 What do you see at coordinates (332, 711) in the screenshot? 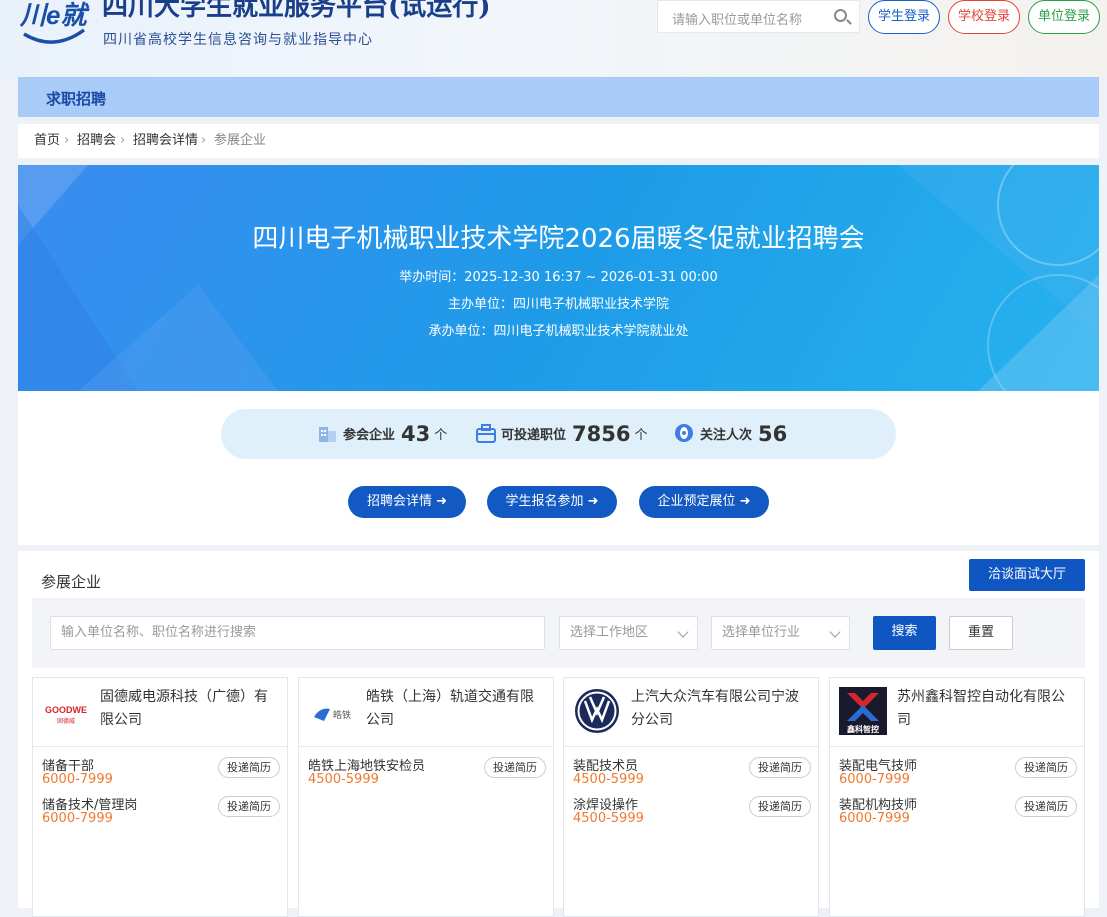
I see `company-logo: 皓铁` at bounding box center [332, 711].